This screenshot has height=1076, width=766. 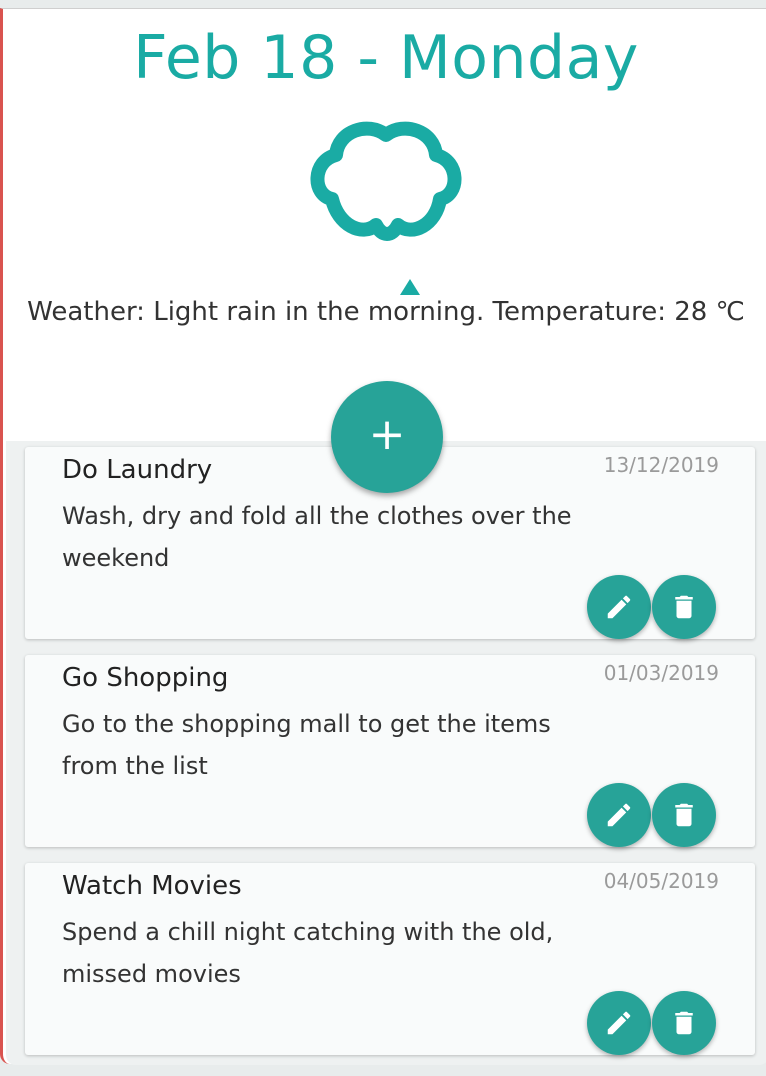 I want to click on task-date: 13/12/2019, so click(x=661, y=465).